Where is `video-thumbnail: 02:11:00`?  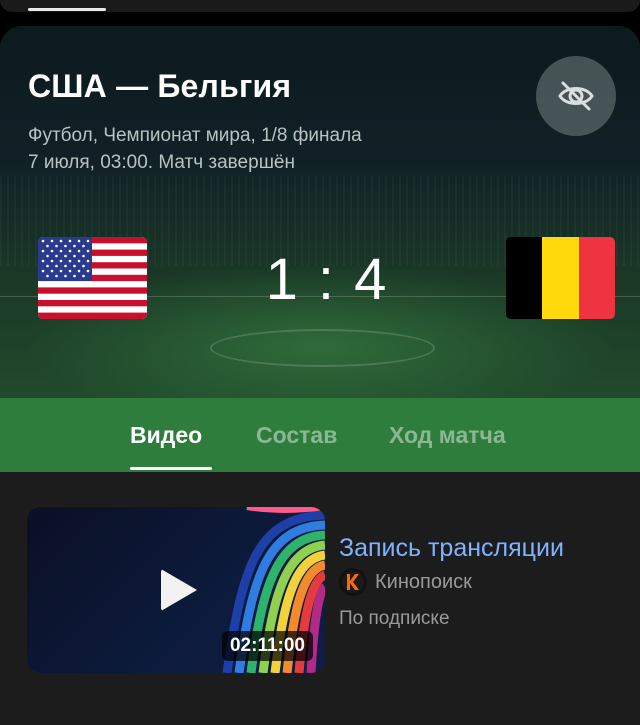 video-thumbnail: 02:11:00 is located at coordinates (176, 590).